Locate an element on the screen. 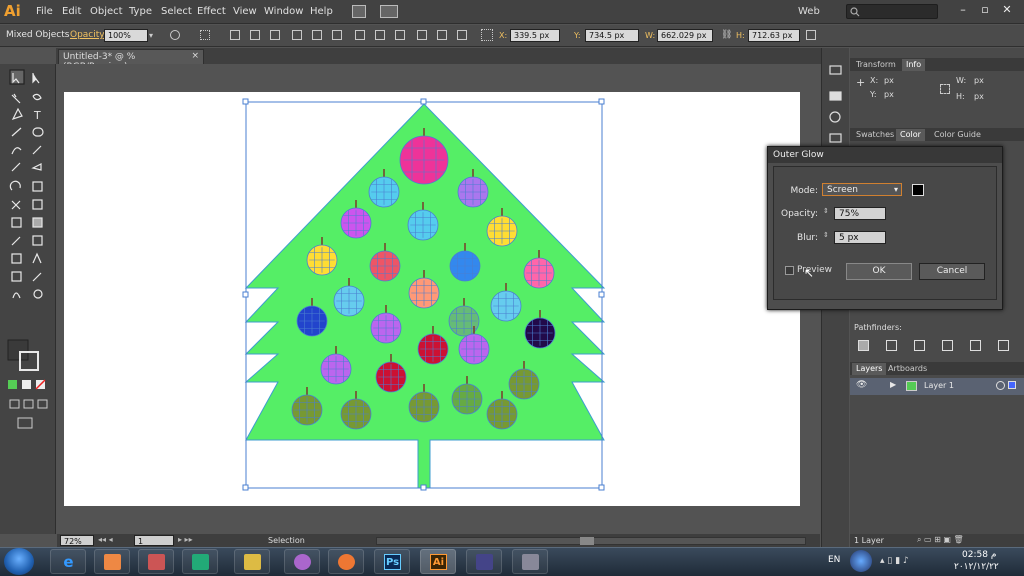 The height and width of the screenshot is (576, 1024). taskbar-app6 is located at coordinates (302, 561).